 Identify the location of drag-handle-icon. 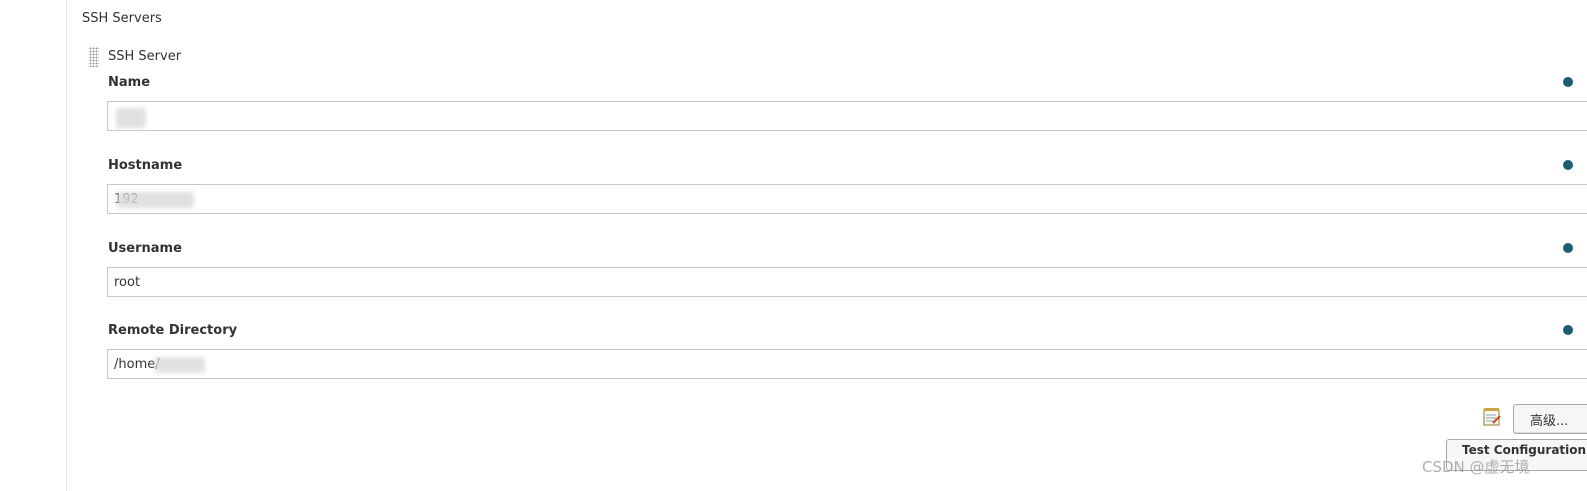
(94, 57).